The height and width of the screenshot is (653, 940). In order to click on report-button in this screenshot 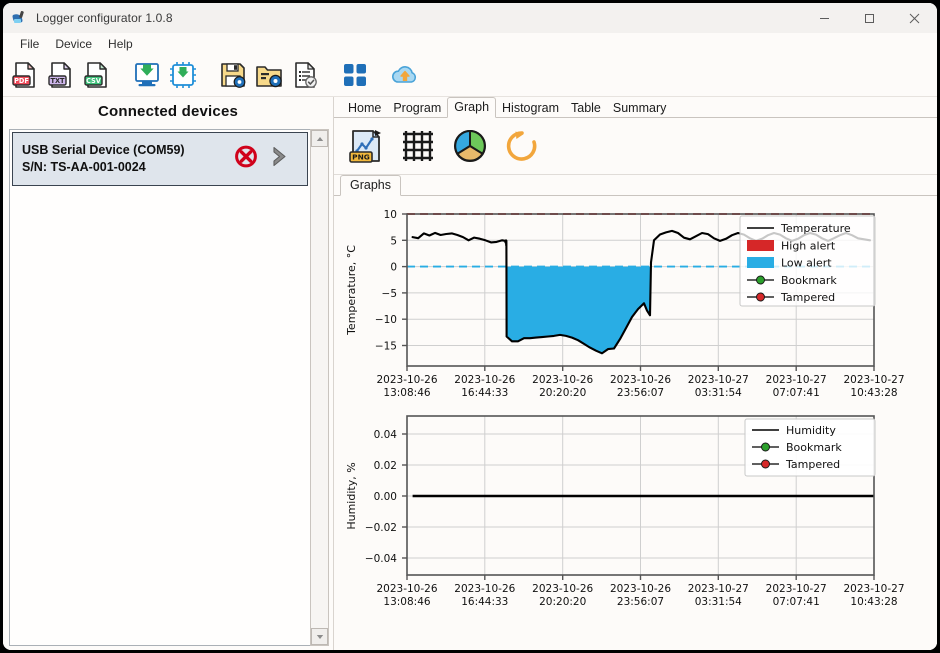, I will do `click(305, 75)`.